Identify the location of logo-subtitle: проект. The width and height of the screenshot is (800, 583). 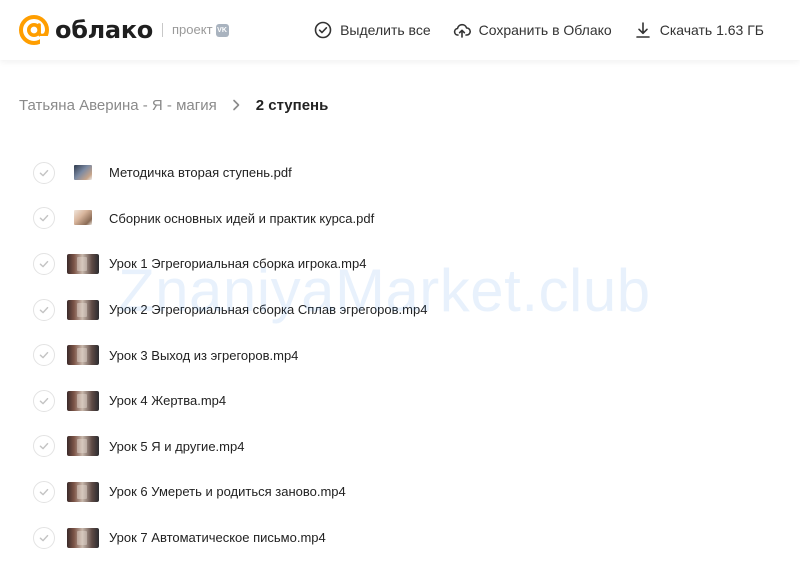
(192, 29).